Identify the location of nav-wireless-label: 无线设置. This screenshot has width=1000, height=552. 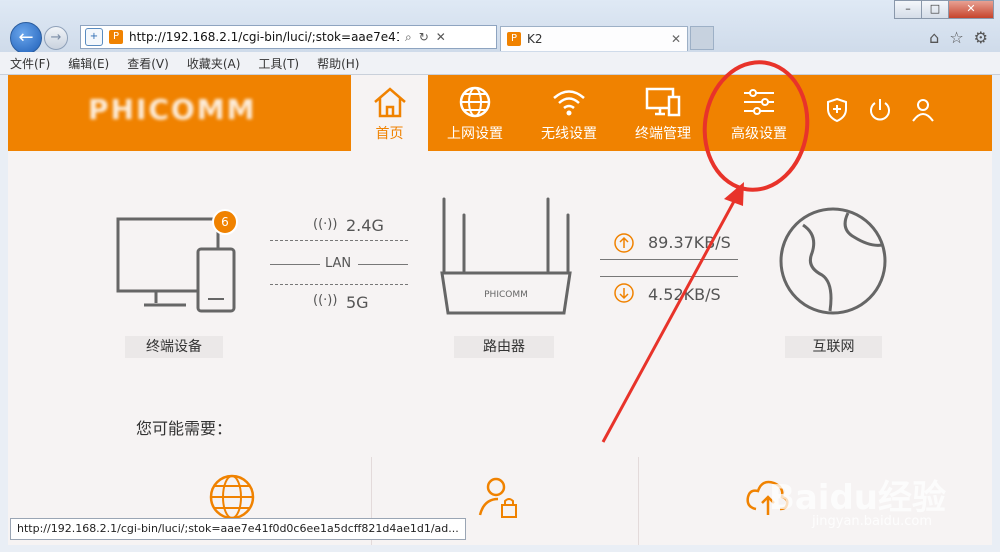
(569, 134).